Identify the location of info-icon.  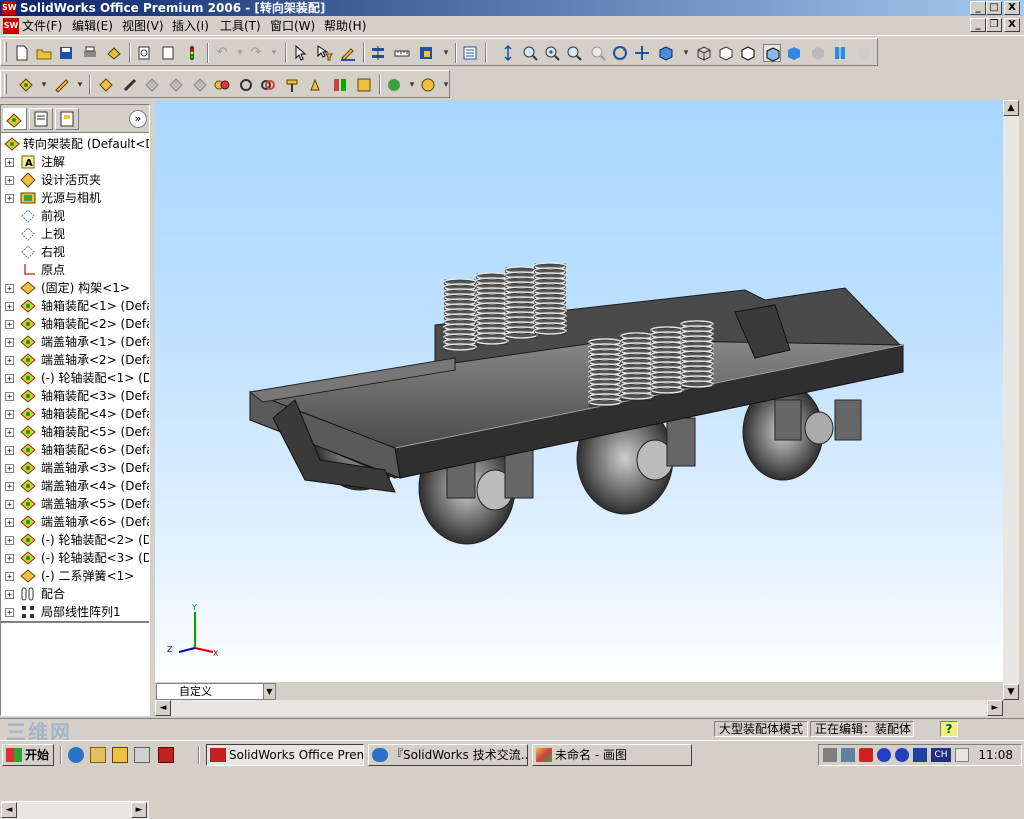
(902, 755).